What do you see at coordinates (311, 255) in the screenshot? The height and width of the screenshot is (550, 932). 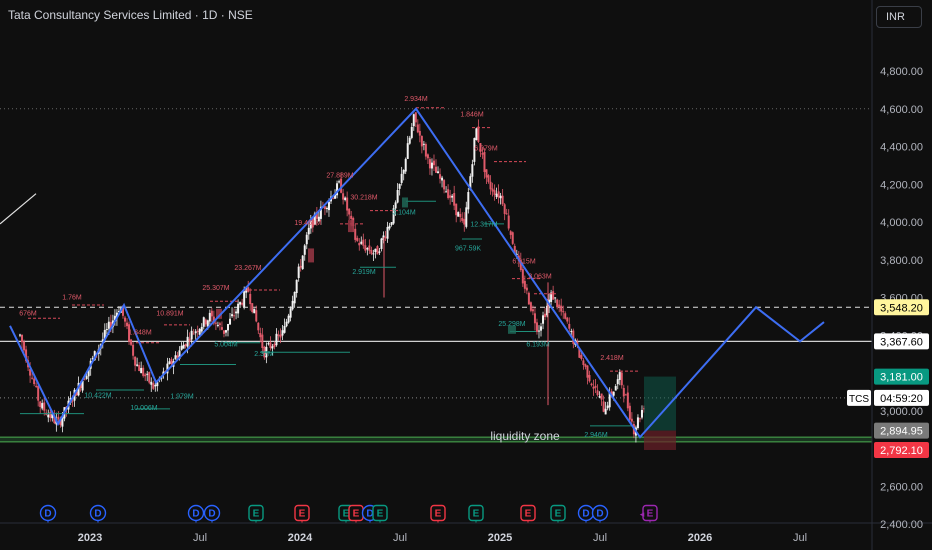 I see `order-block-box` at bounding box center [311, 255].